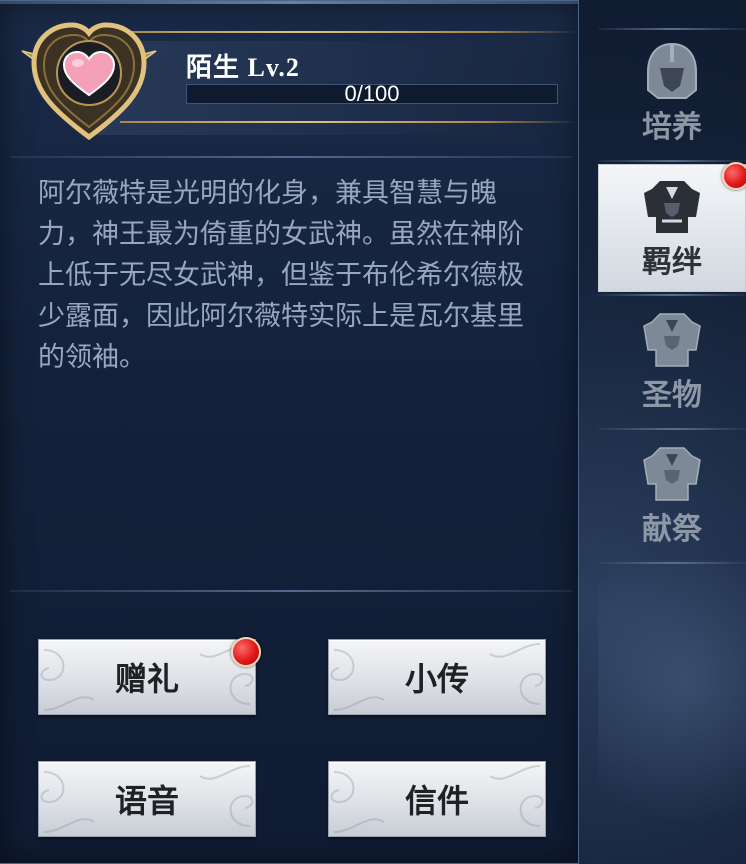  I want to click on tab-relic-label: 圣物, so click(672, 395).